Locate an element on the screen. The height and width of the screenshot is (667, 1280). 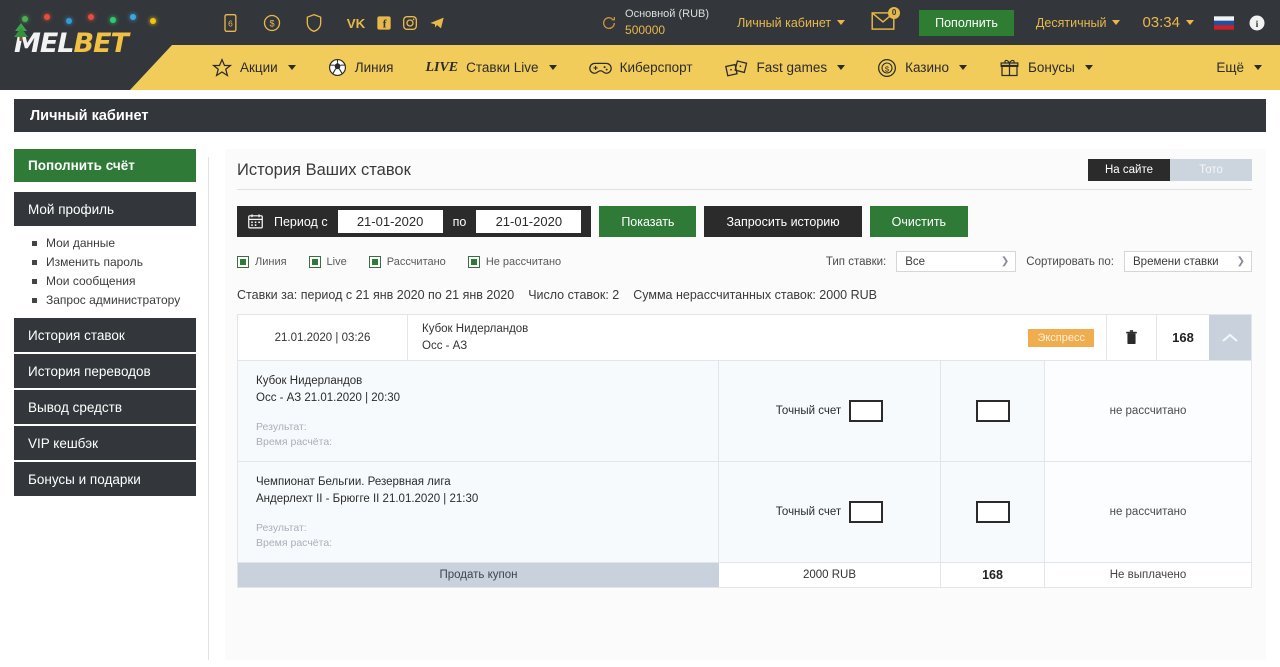
checkbox-label: Не рассчитано is located at coordinates (523, 261).